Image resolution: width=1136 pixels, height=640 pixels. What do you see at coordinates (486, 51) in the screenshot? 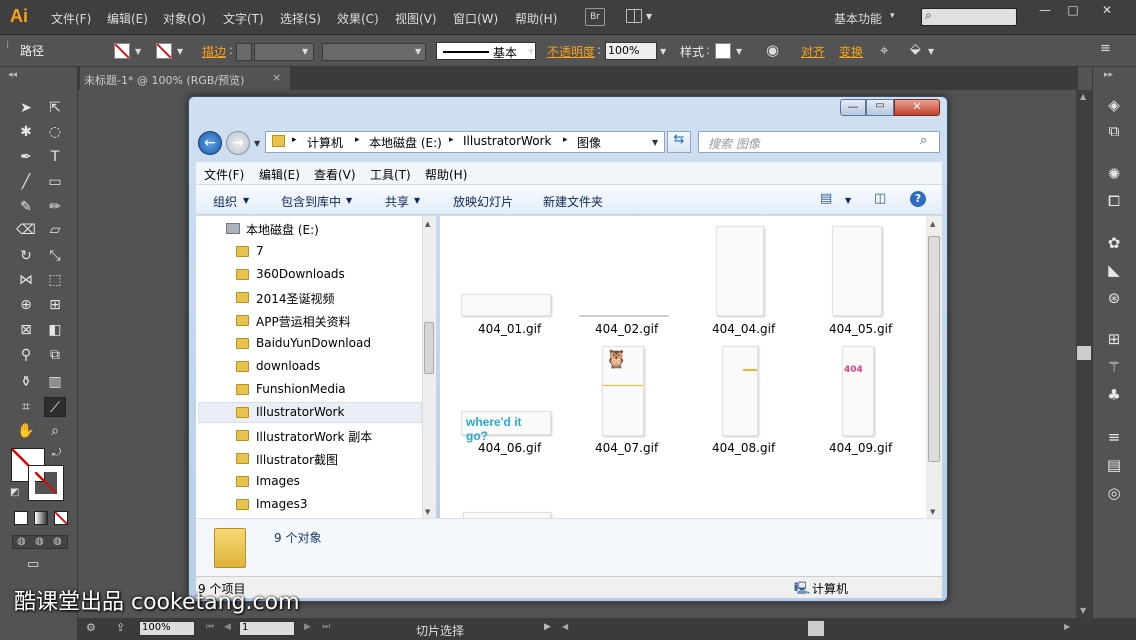
I see `brush-definition: 基本` at bounding box center [486, 51].